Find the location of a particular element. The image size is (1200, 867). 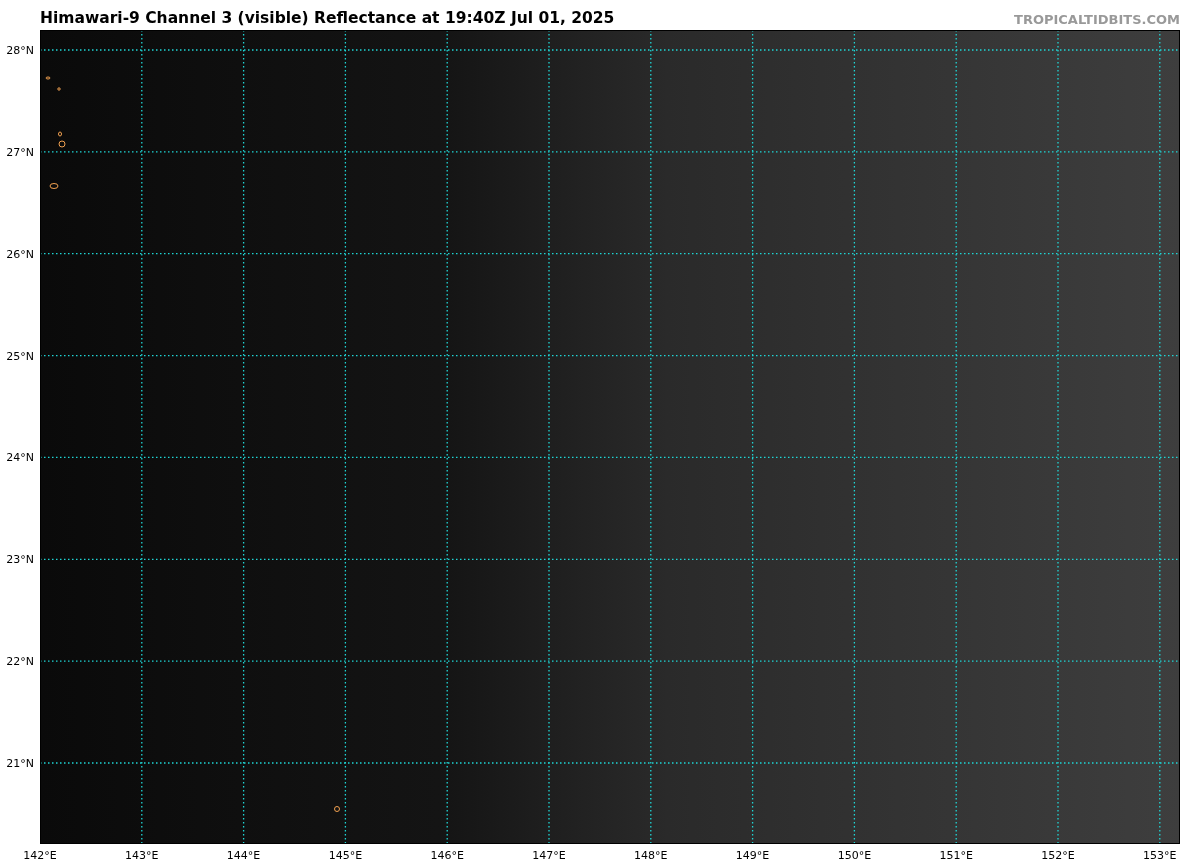

longitude-label: 150°E is located at coordinates (854, 855).